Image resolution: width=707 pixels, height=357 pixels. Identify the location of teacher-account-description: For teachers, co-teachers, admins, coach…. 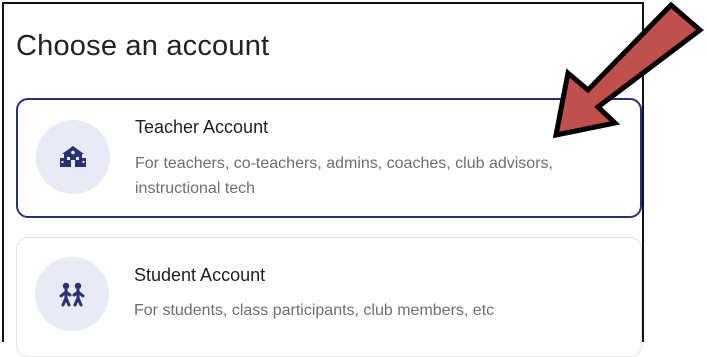
(344, 176).